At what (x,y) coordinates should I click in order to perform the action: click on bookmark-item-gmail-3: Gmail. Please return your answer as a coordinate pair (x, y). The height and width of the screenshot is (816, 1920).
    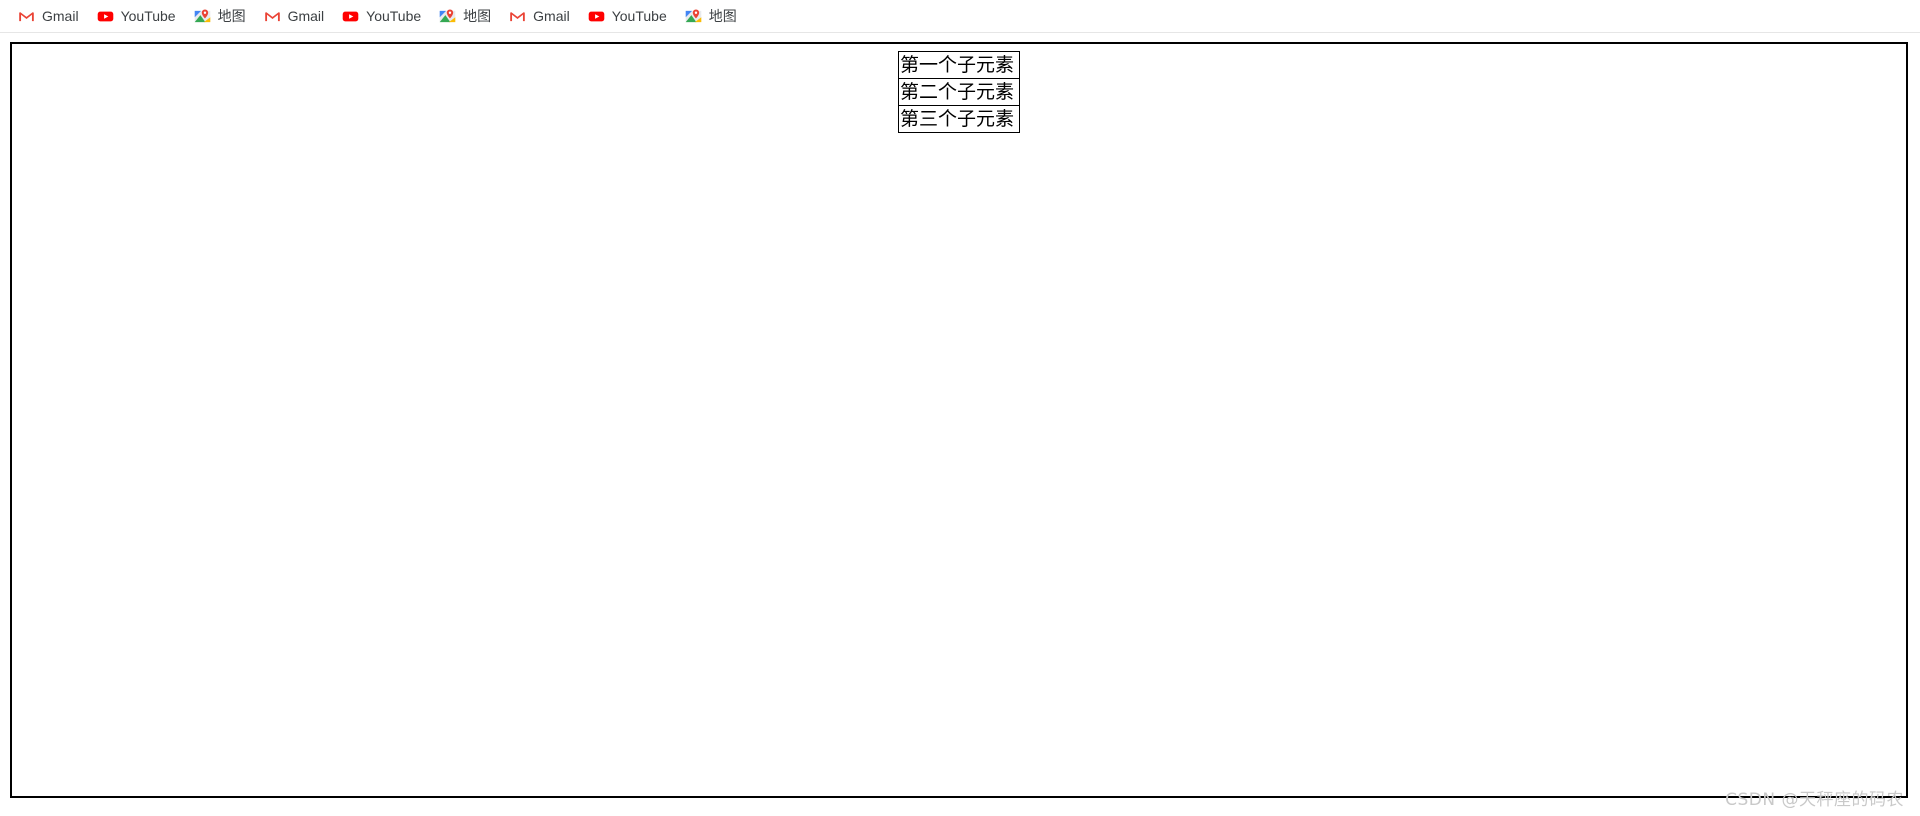
    Looking at the image, I should click on (541, 16).